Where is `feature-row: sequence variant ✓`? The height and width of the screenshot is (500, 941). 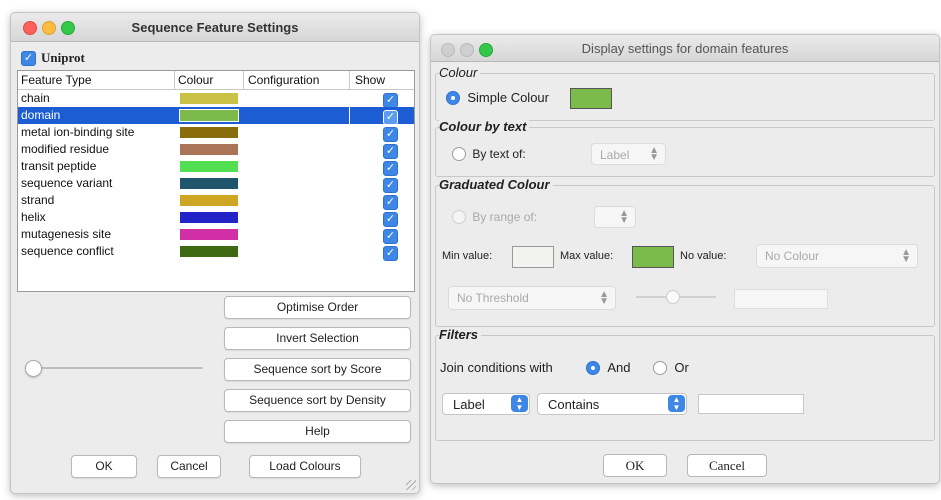
feature-row: sequence variant ✓ is located at coordinates (216, 184).